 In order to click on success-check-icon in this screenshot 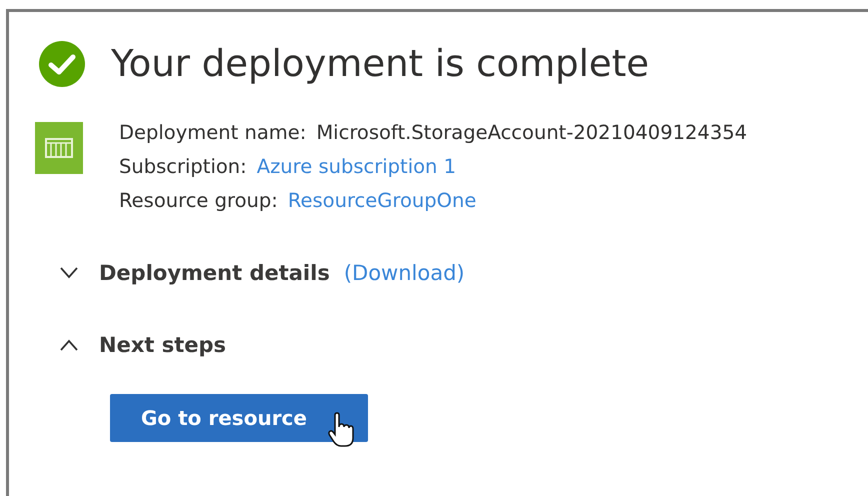, I will do `click(62, 64)`.